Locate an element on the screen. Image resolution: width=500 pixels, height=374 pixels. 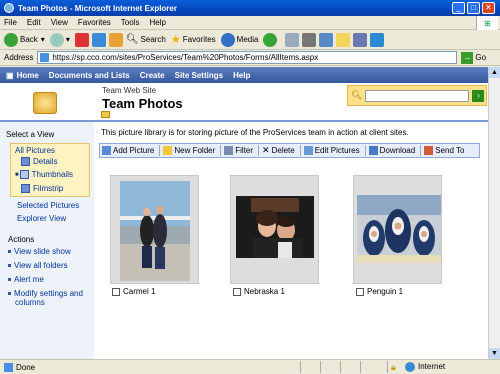
go-arrow-icon: → is located at coordinates (467, 57).